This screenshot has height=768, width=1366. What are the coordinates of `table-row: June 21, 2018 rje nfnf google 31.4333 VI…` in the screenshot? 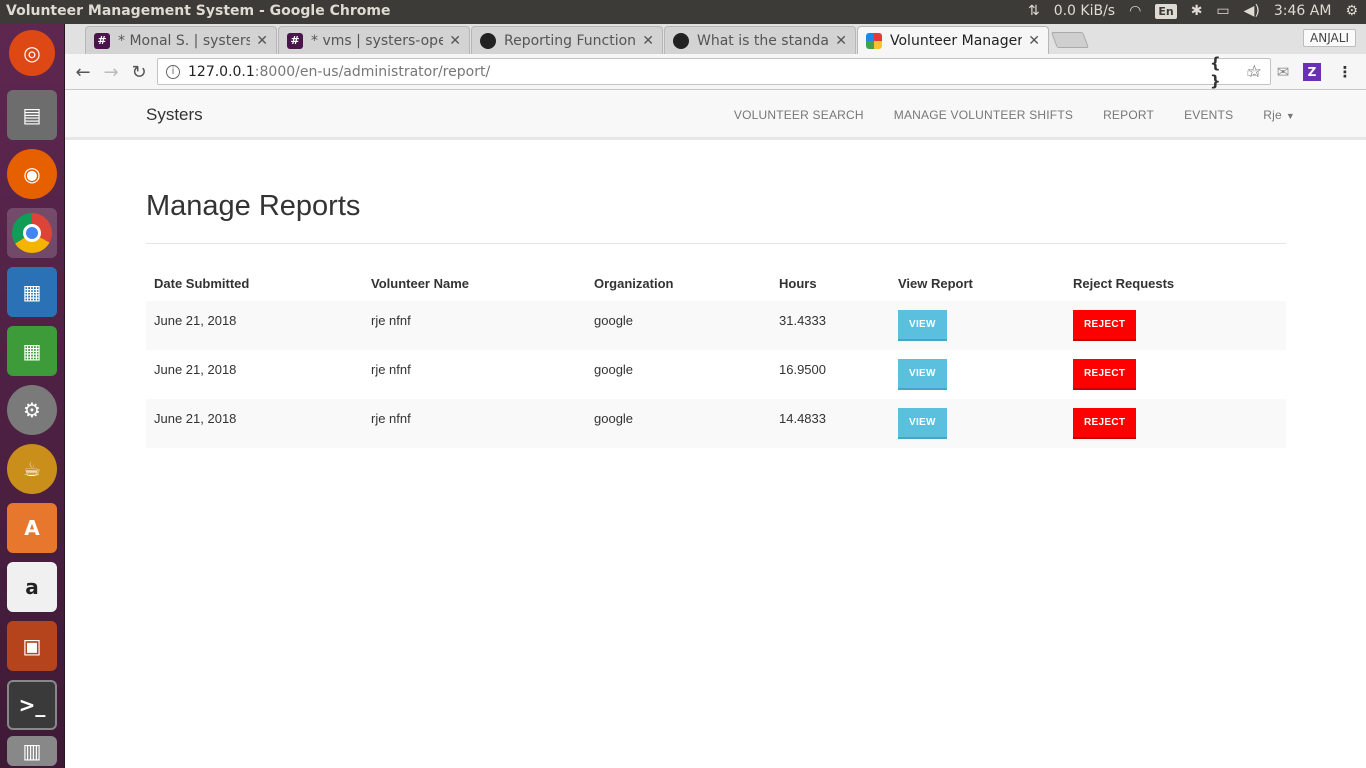 It's located at (716, 325).